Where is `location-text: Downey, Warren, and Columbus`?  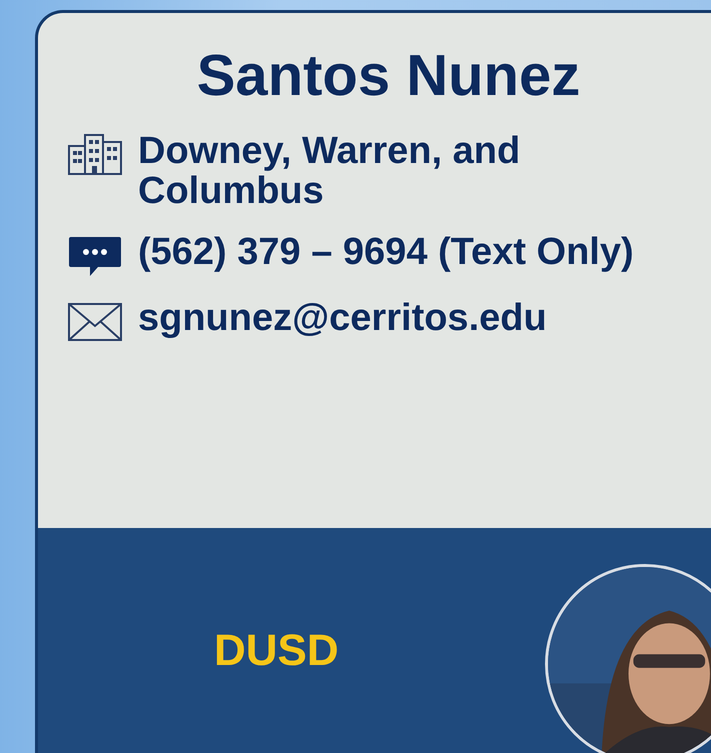
location-text: Downey, Warren, and Columbus is located at coordinates (330, 172).